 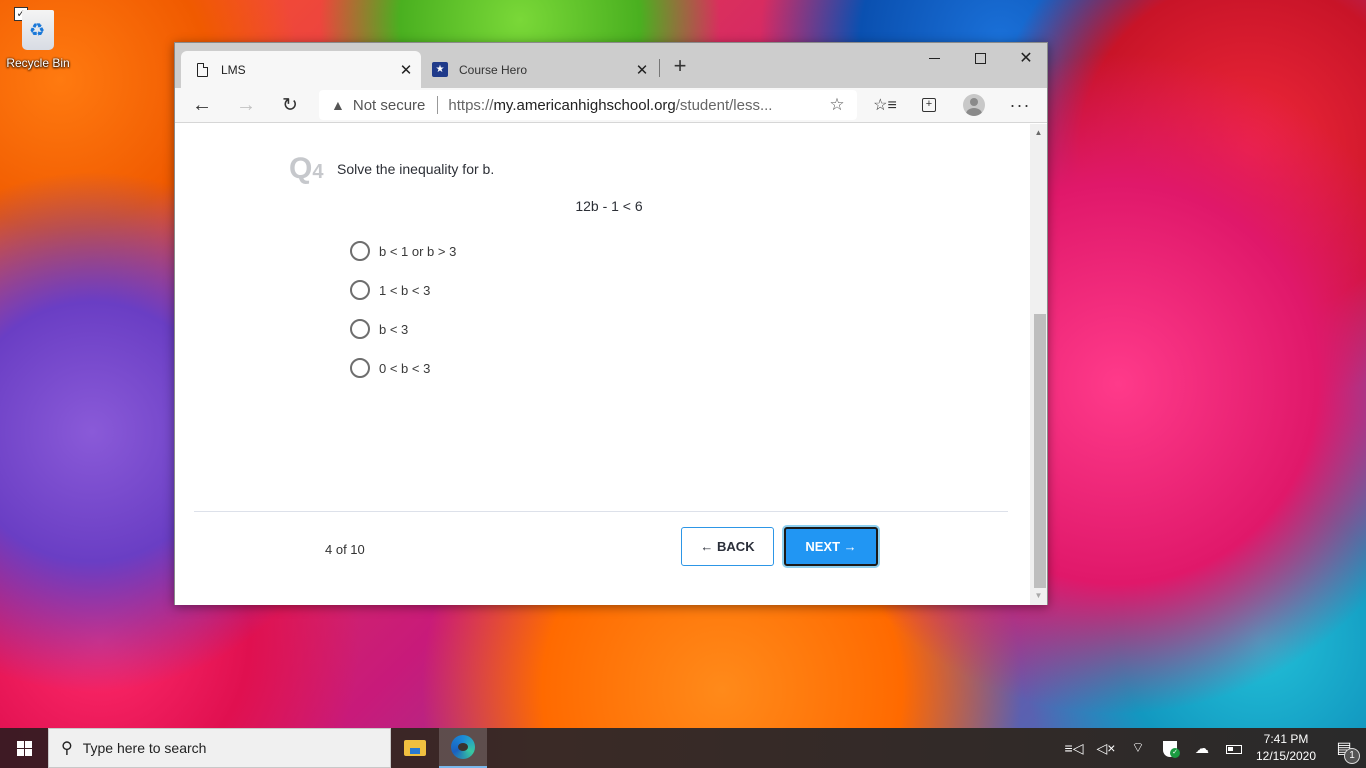 What do you see at coordinates (438, 105) in the screenshot?
I see `address-separator` at bounding box center [438, 105].